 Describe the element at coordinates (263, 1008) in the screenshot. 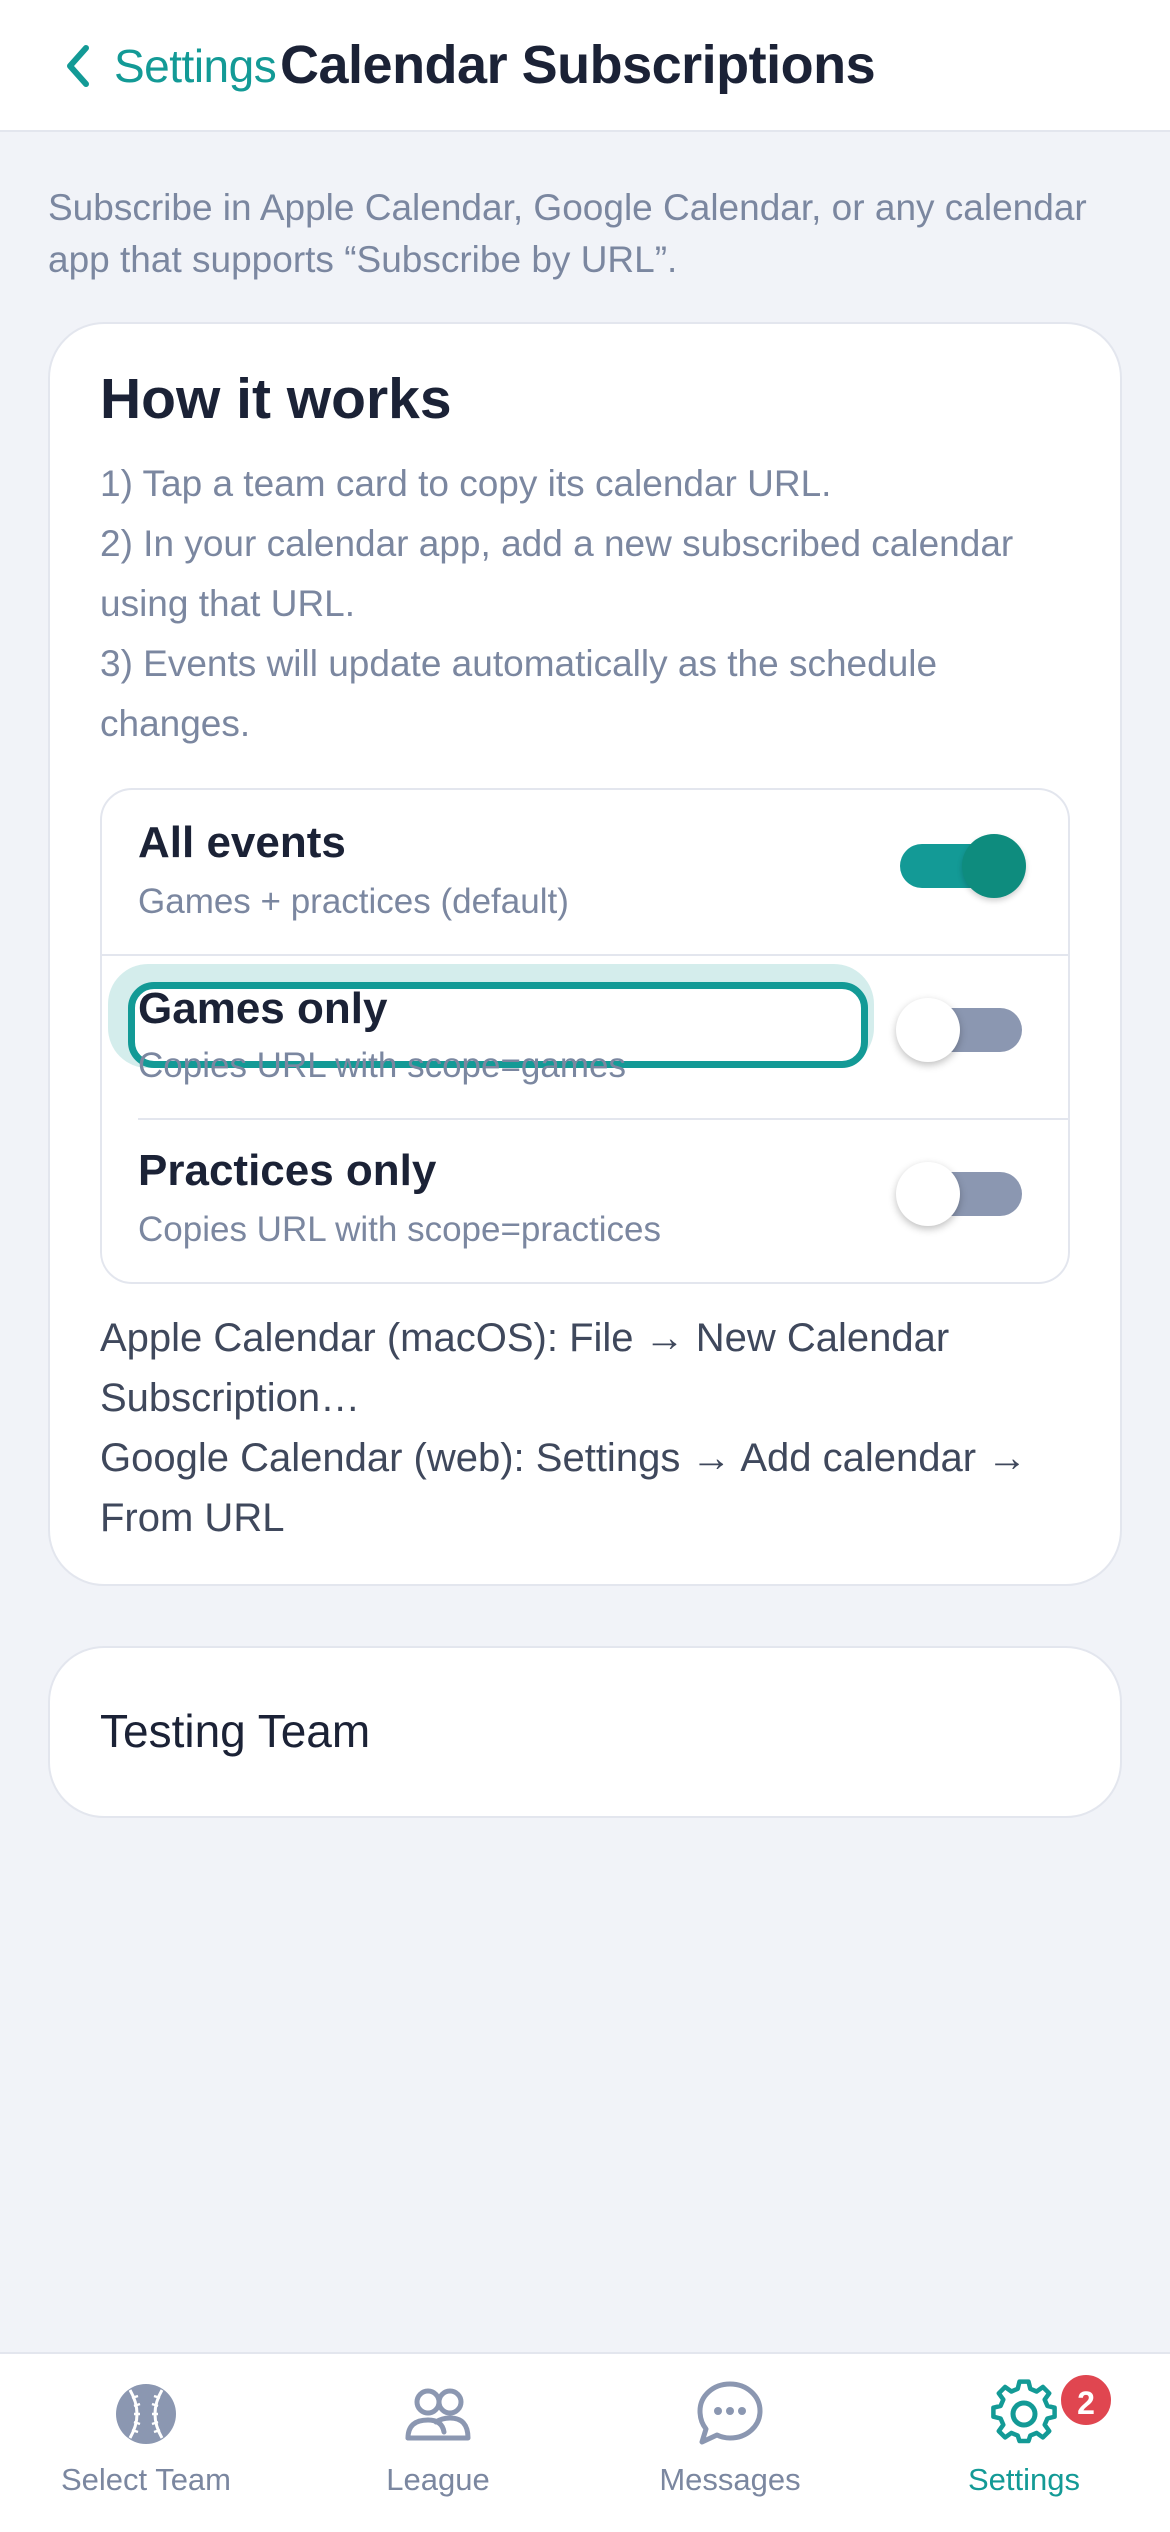

I see `option-title: Games only` at that location.